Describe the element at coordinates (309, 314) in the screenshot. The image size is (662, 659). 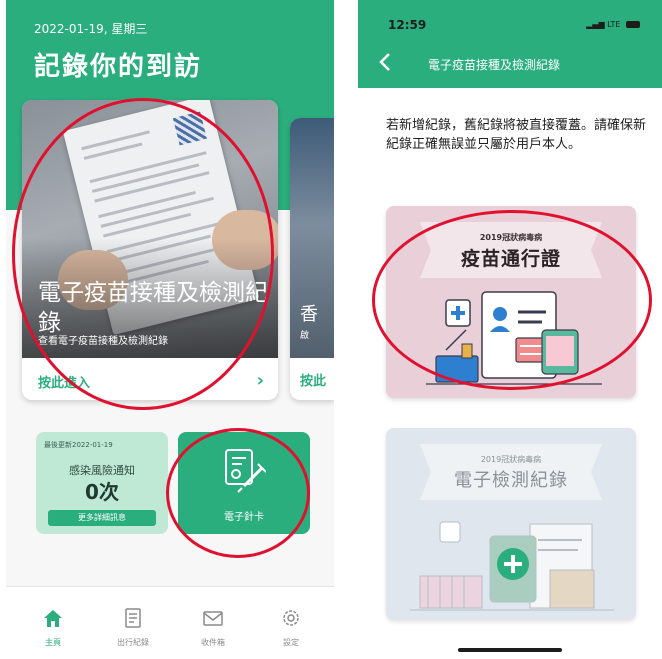
I see `card-title: 香` at that location.